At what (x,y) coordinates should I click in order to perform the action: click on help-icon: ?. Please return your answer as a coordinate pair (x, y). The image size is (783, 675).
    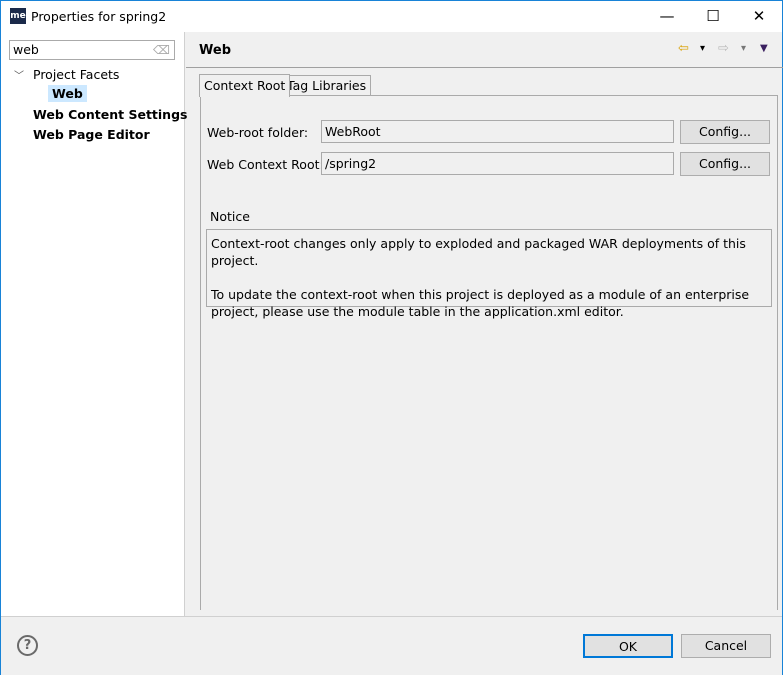
    Looking at the image, I should click on (27, 645).